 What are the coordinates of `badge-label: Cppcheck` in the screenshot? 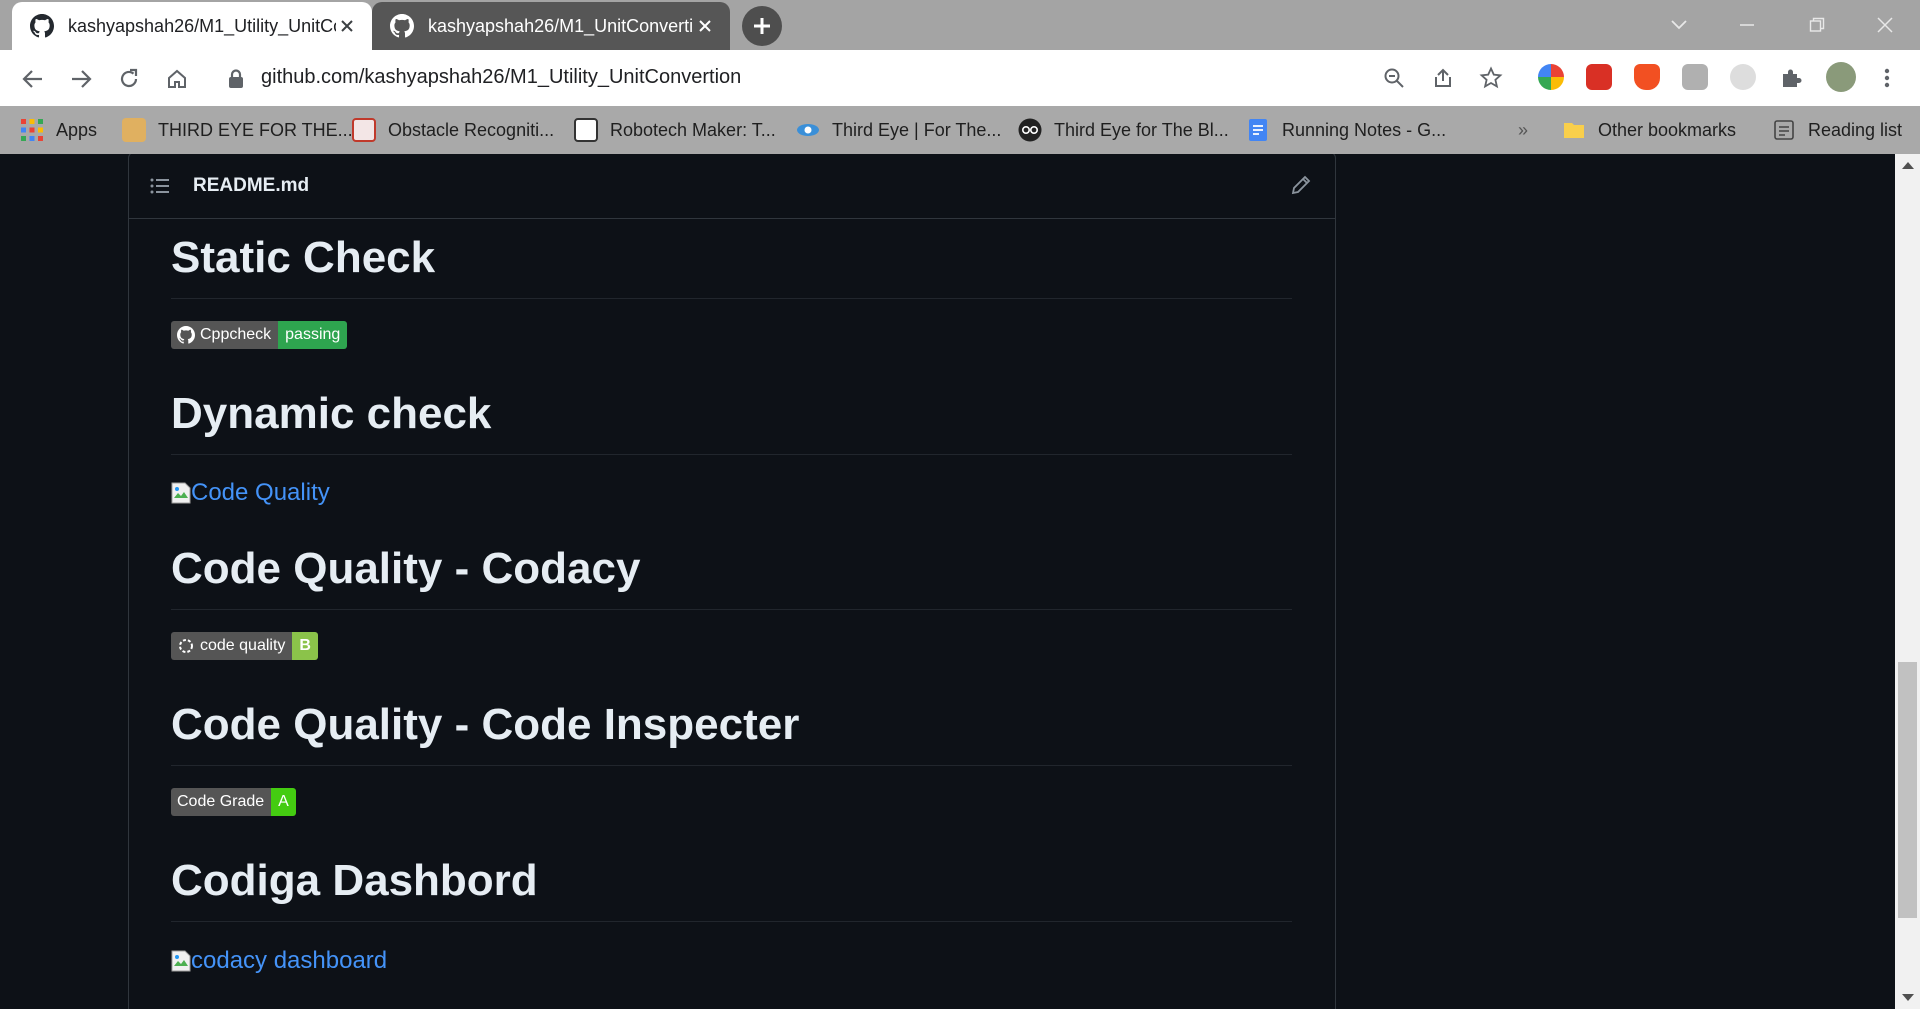 It's located at (236, 334).